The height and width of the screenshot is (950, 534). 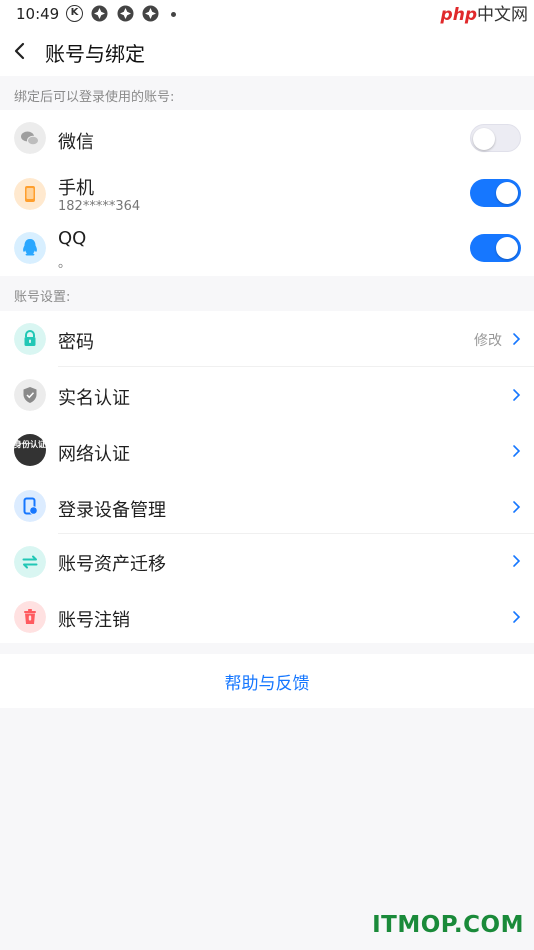 I want to click on page-title: 账号与绑定, so click(x=95, y=54).